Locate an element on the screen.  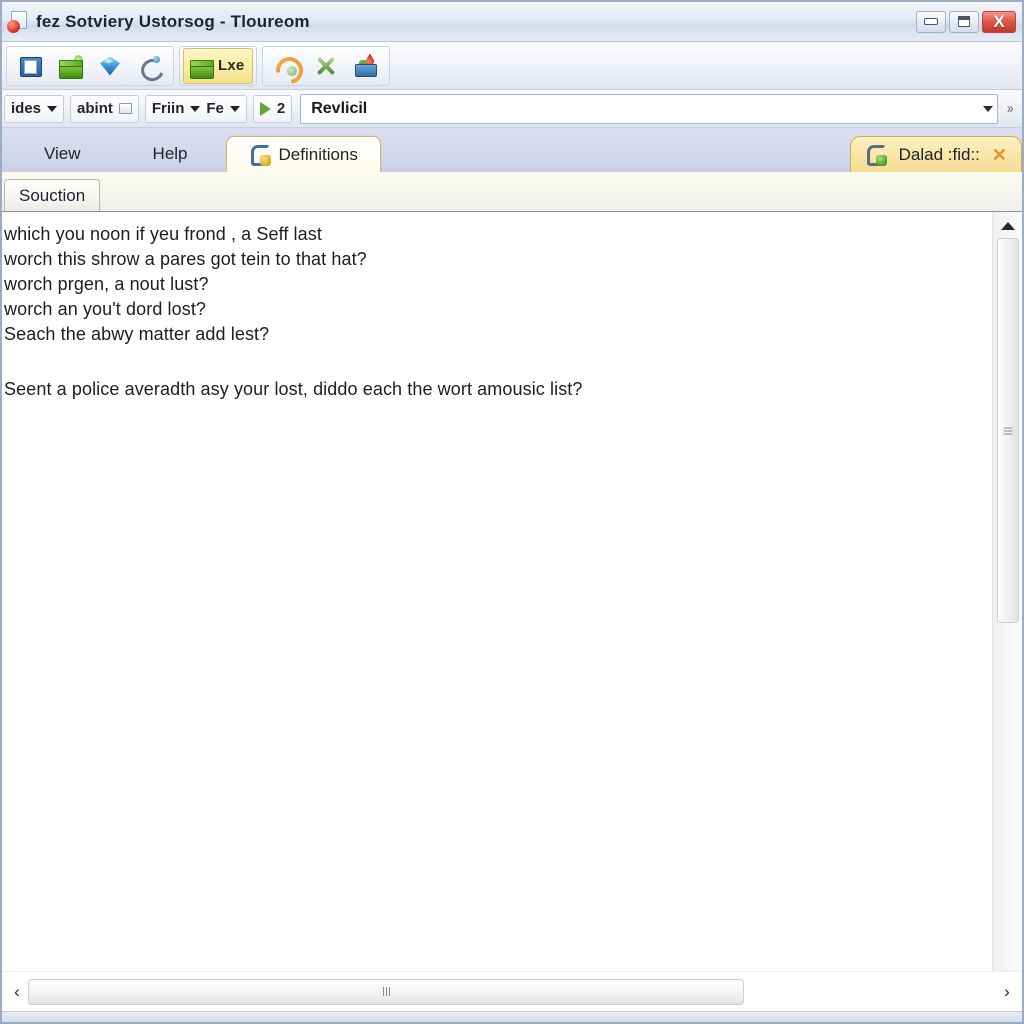
abint-button: abint is located at coordinates (104, 108).